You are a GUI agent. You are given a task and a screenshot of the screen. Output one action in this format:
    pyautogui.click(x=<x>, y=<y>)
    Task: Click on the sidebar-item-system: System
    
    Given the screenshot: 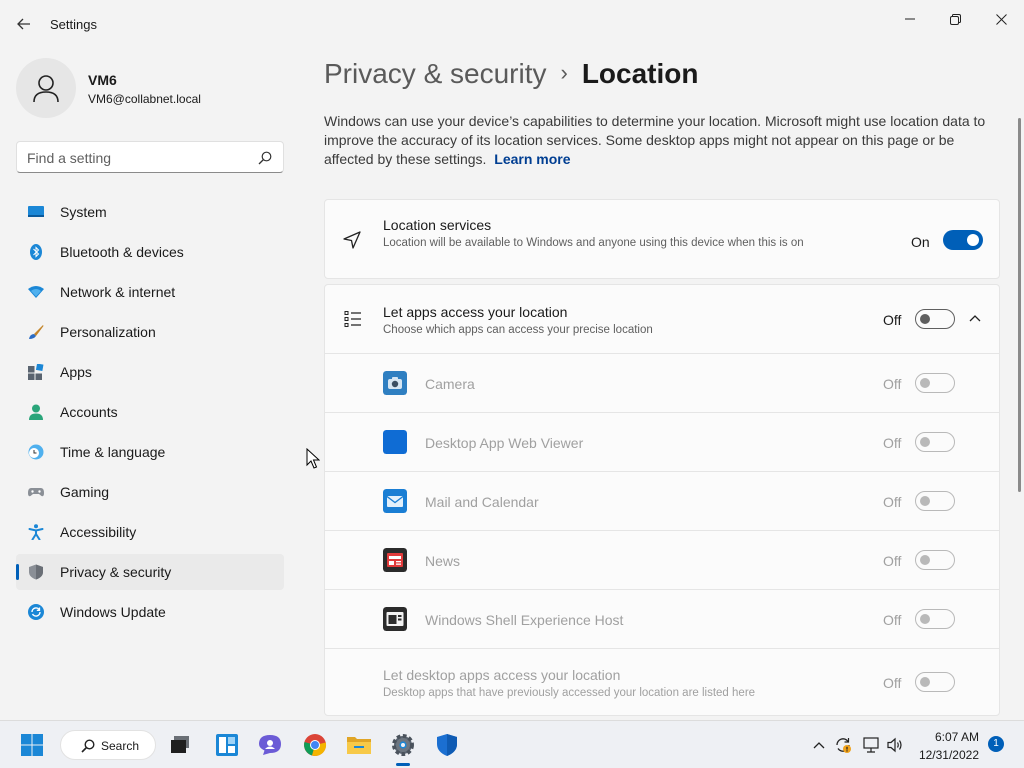 What is the action you would take?
    pyautogui.click(x=150, y=212)
    